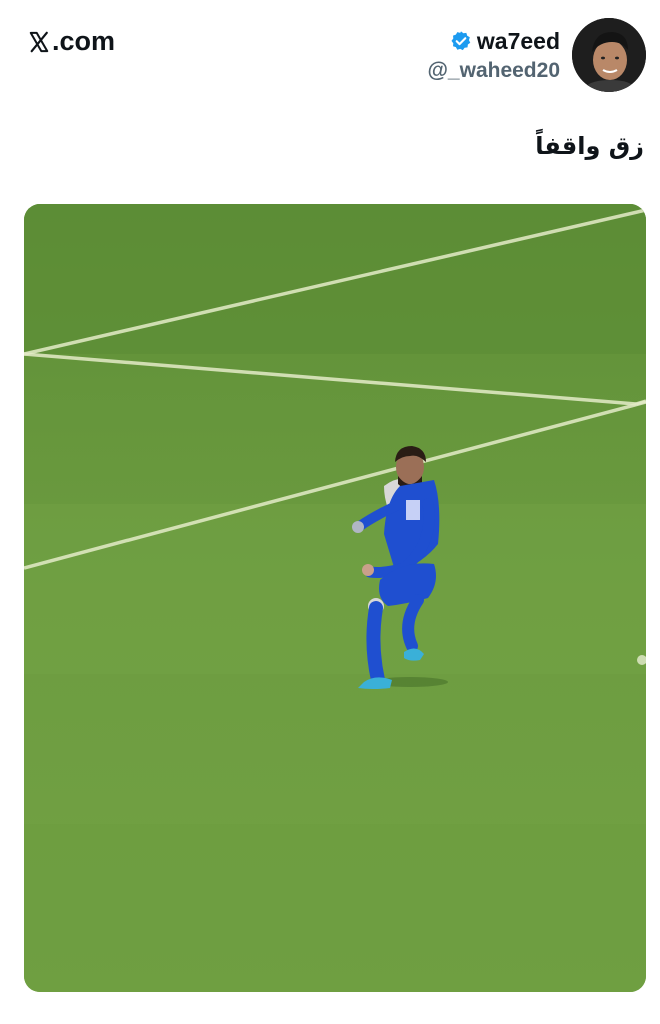 This screenshot has width=660, height=1024. I want to click on tweet-text: زق واقفاً, so click(589, 146).